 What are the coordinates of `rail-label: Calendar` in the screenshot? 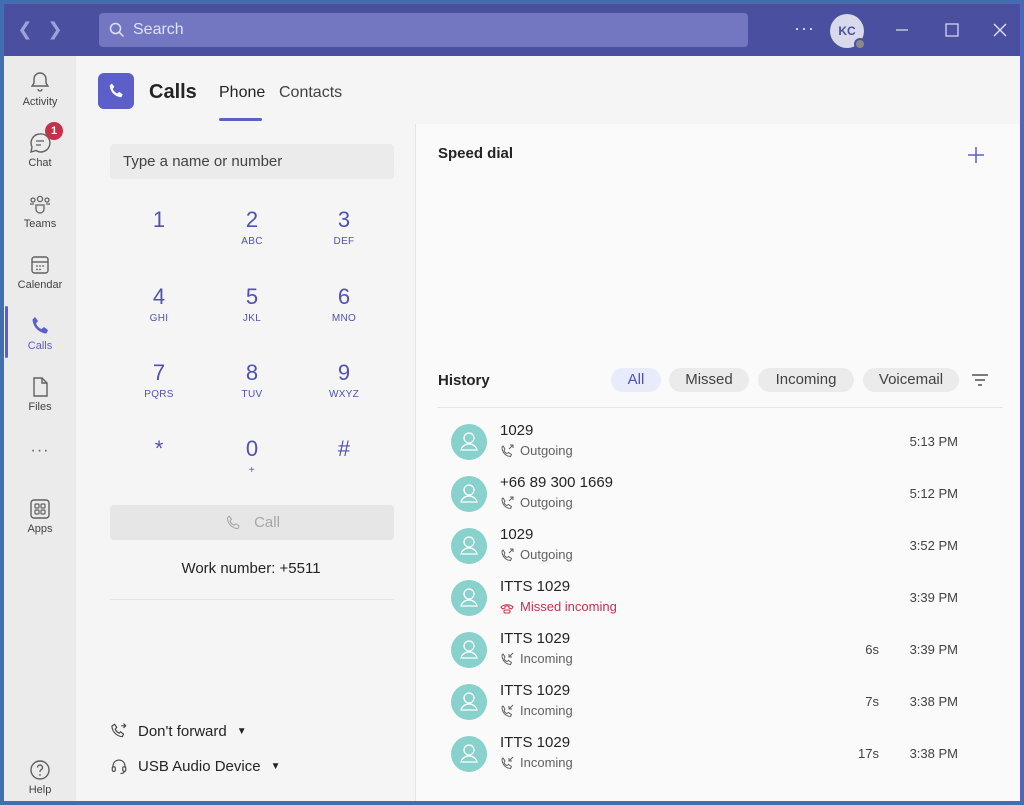 It's located at (40, 285).